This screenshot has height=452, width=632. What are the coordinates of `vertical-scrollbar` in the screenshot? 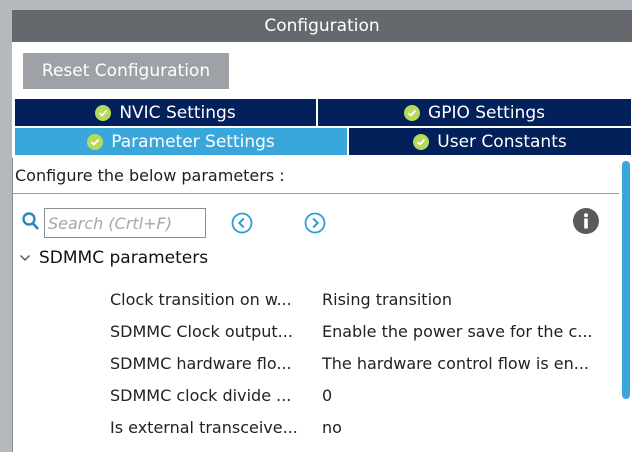 It's located at (625, 305).